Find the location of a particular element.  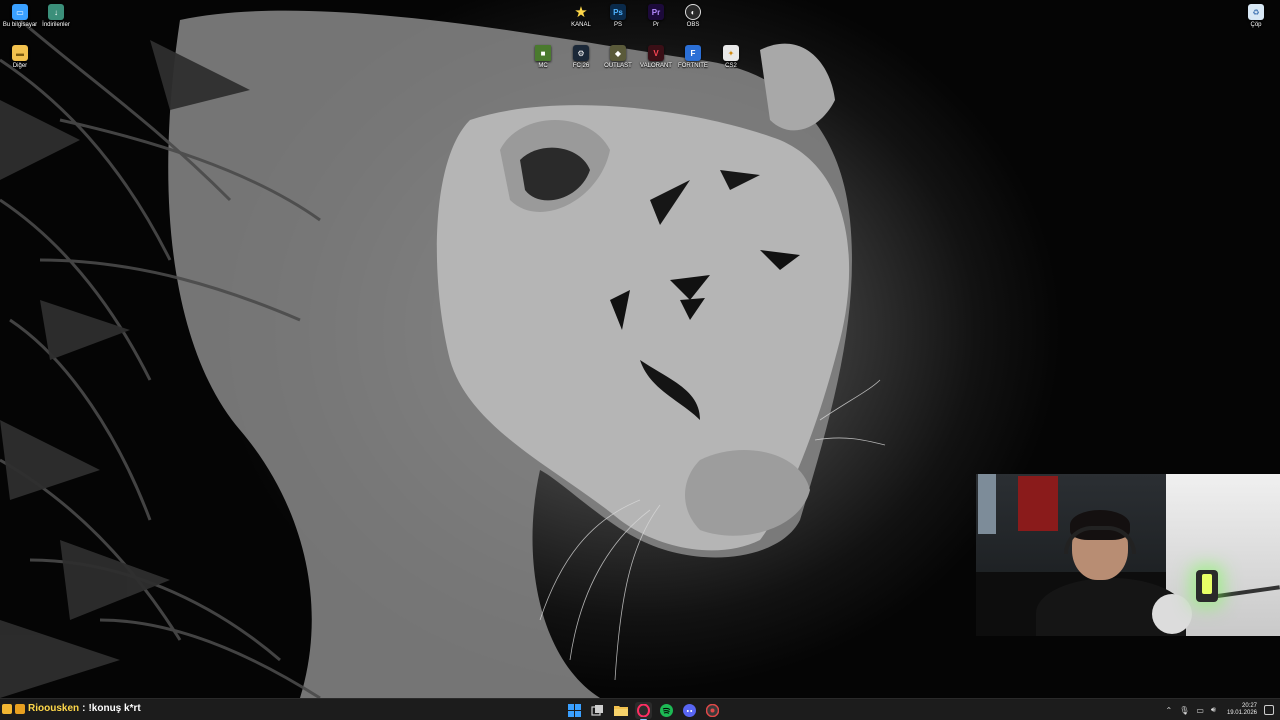

desktop-icon-obs: ◐ OBS is located at coordinates (693, 16).